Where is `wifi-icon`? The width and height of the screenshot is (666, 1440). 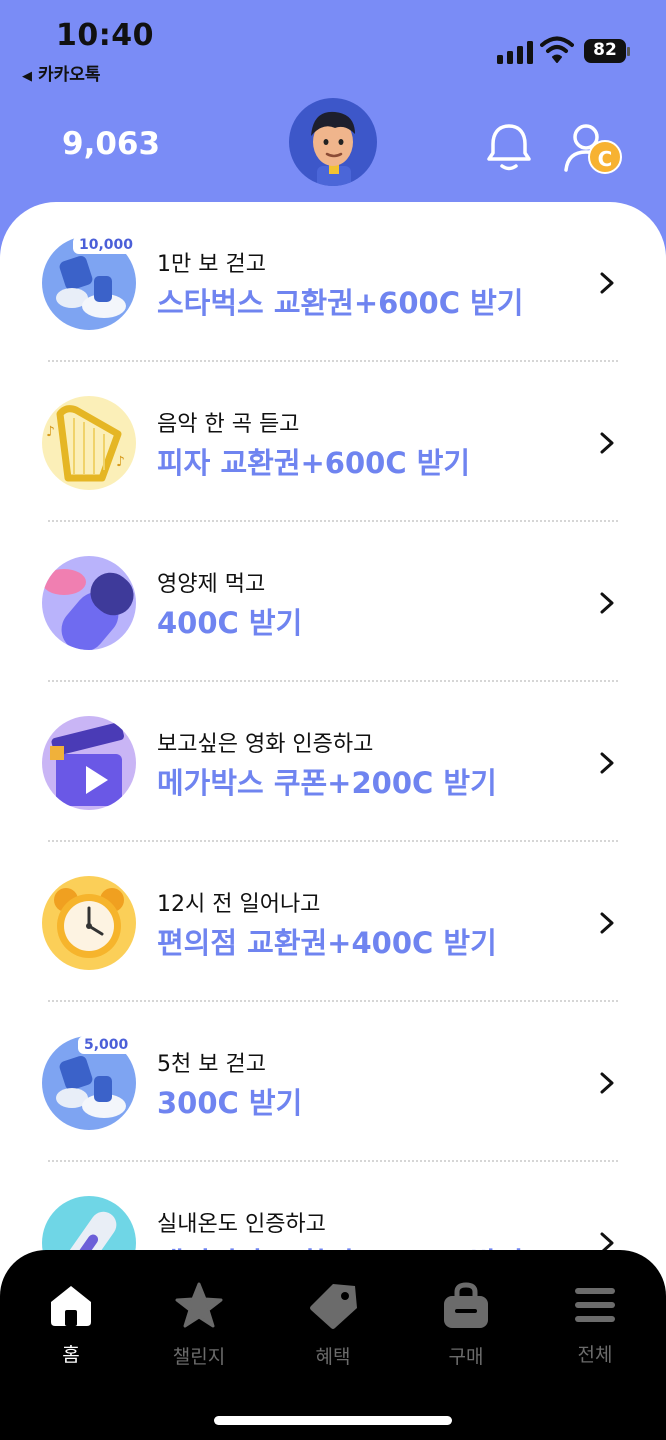
wifi-icon is located at coordinates (557, 49).